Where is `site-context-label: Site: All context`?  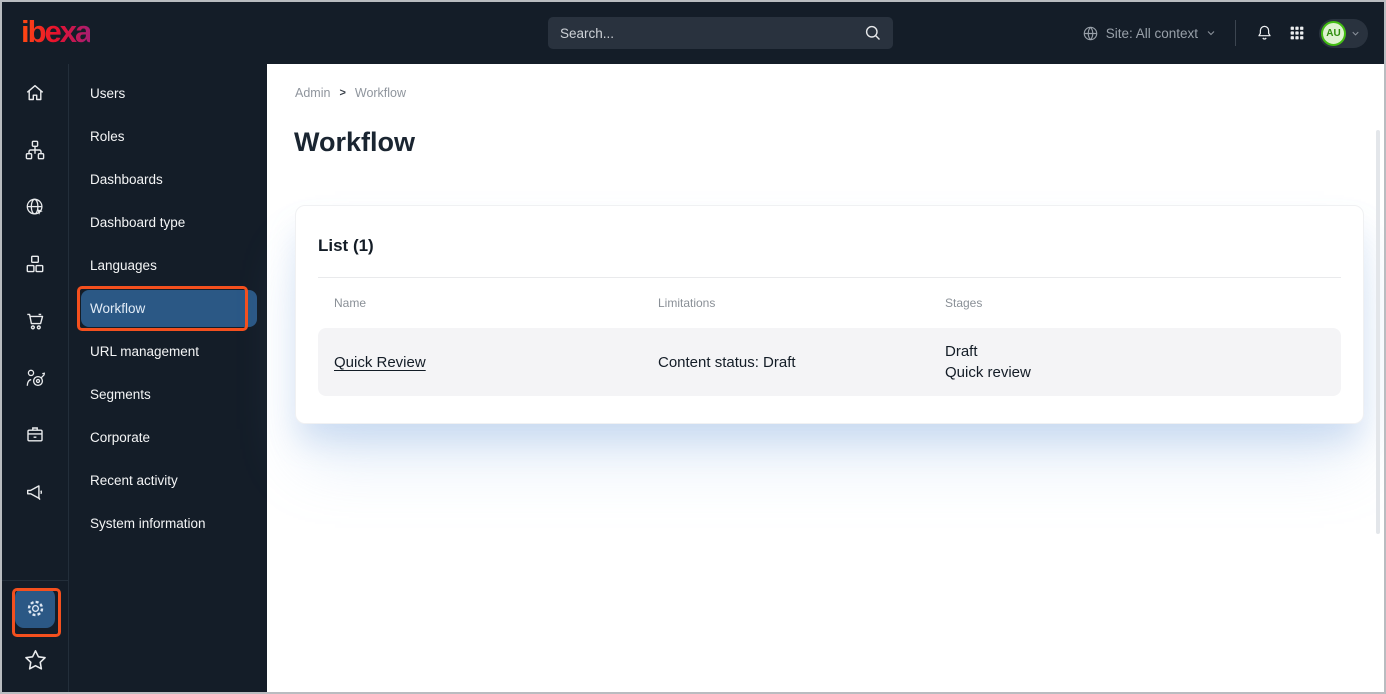 site-context-label: Site: All context is located at coordinates (1151, 33).